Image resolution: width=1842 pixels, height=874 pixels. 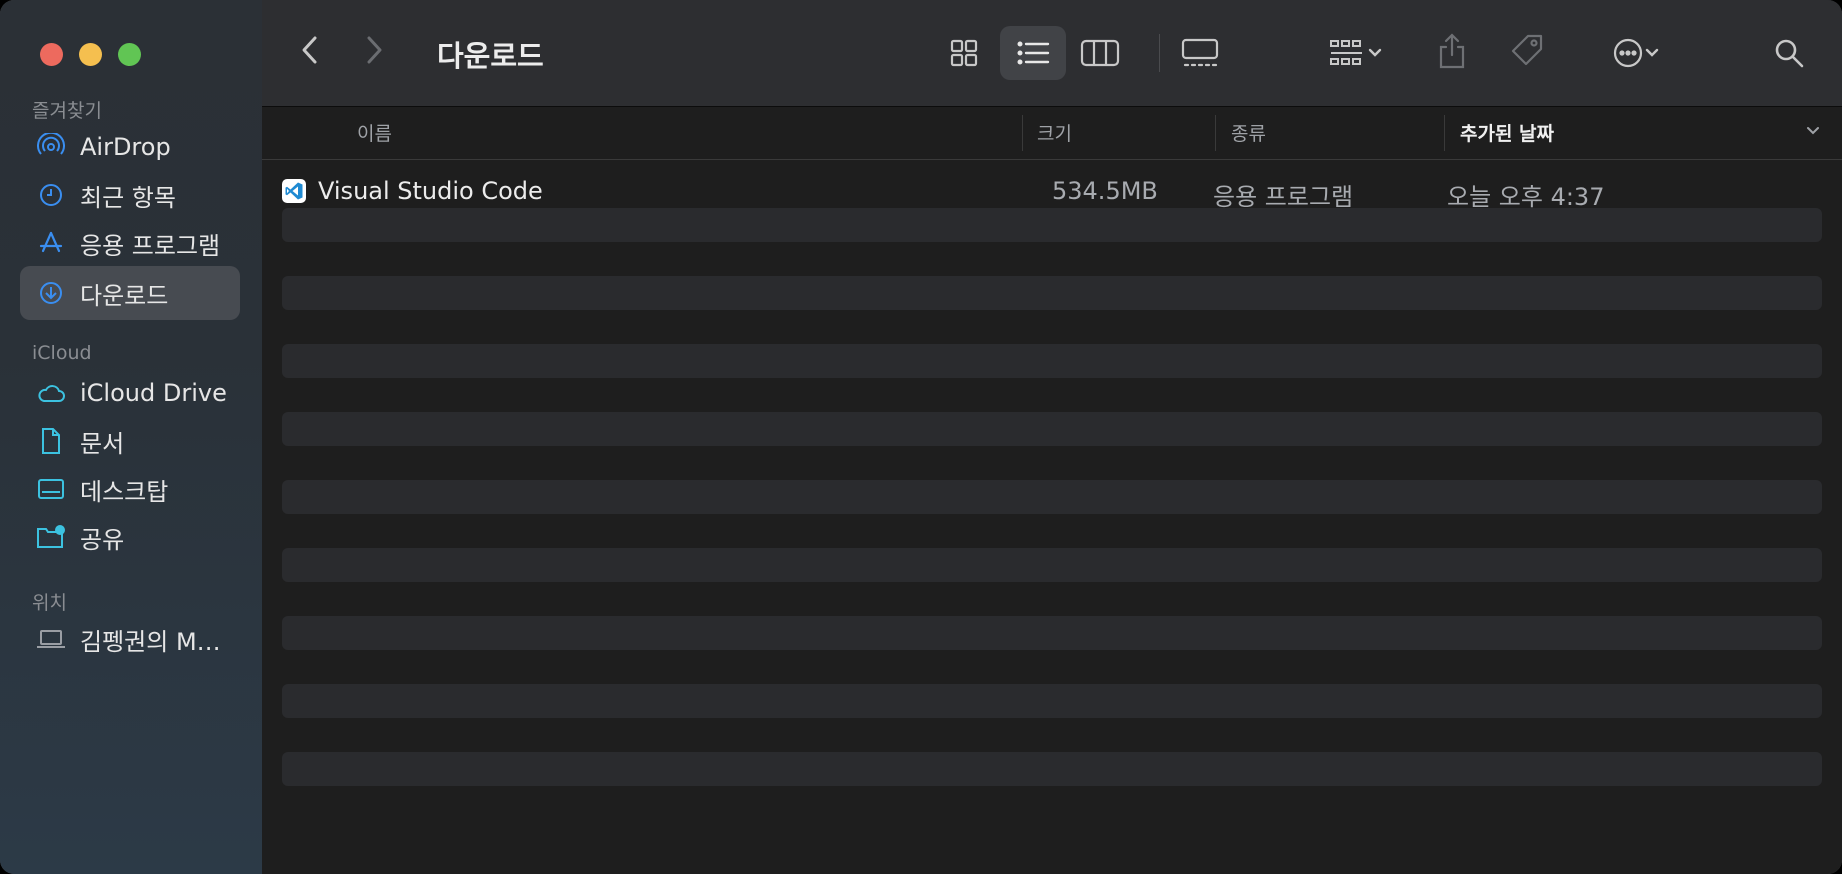 I want to click on shared-folder-icon, so click(x=51, y=537).